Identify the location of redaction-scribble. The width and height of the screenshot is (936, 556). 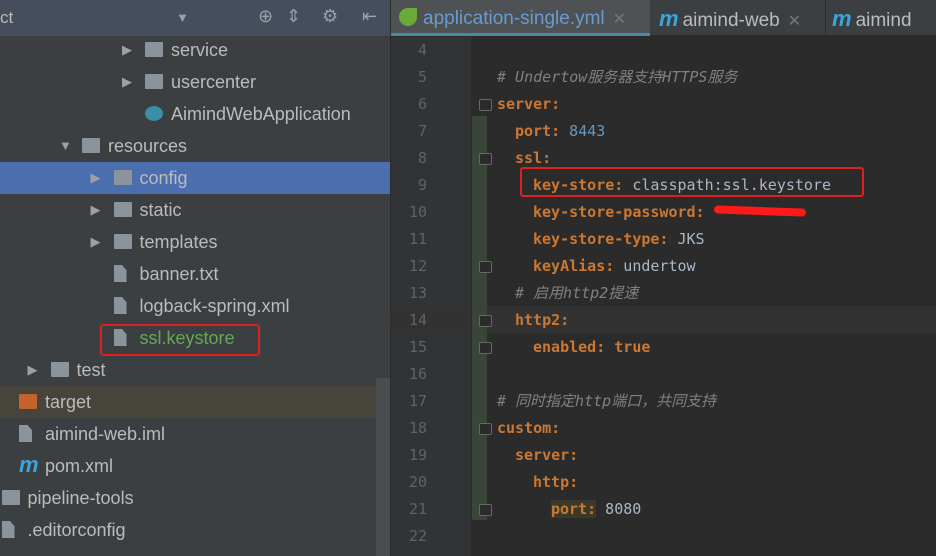
(760, 211).